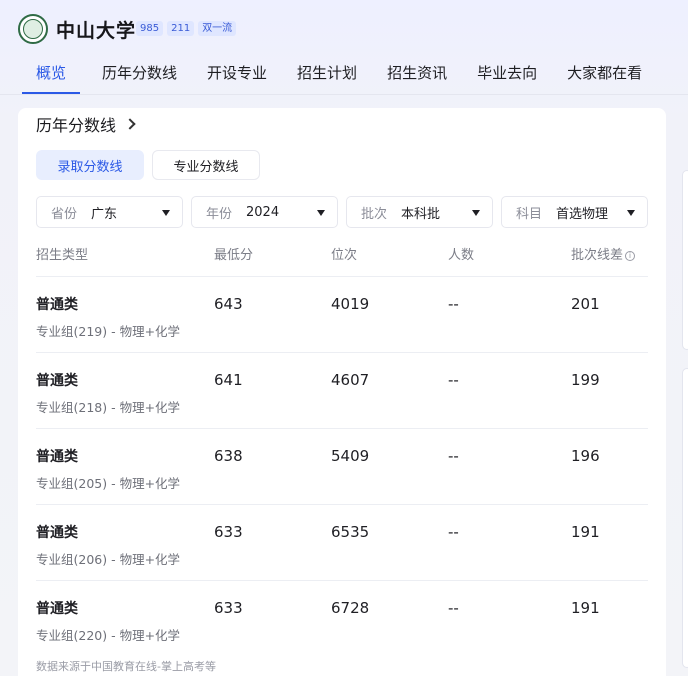  What do you see at coordinates (96, 31) in the screenshot?
I see `university-name: 中山大学` at bounding box center [96, 31].